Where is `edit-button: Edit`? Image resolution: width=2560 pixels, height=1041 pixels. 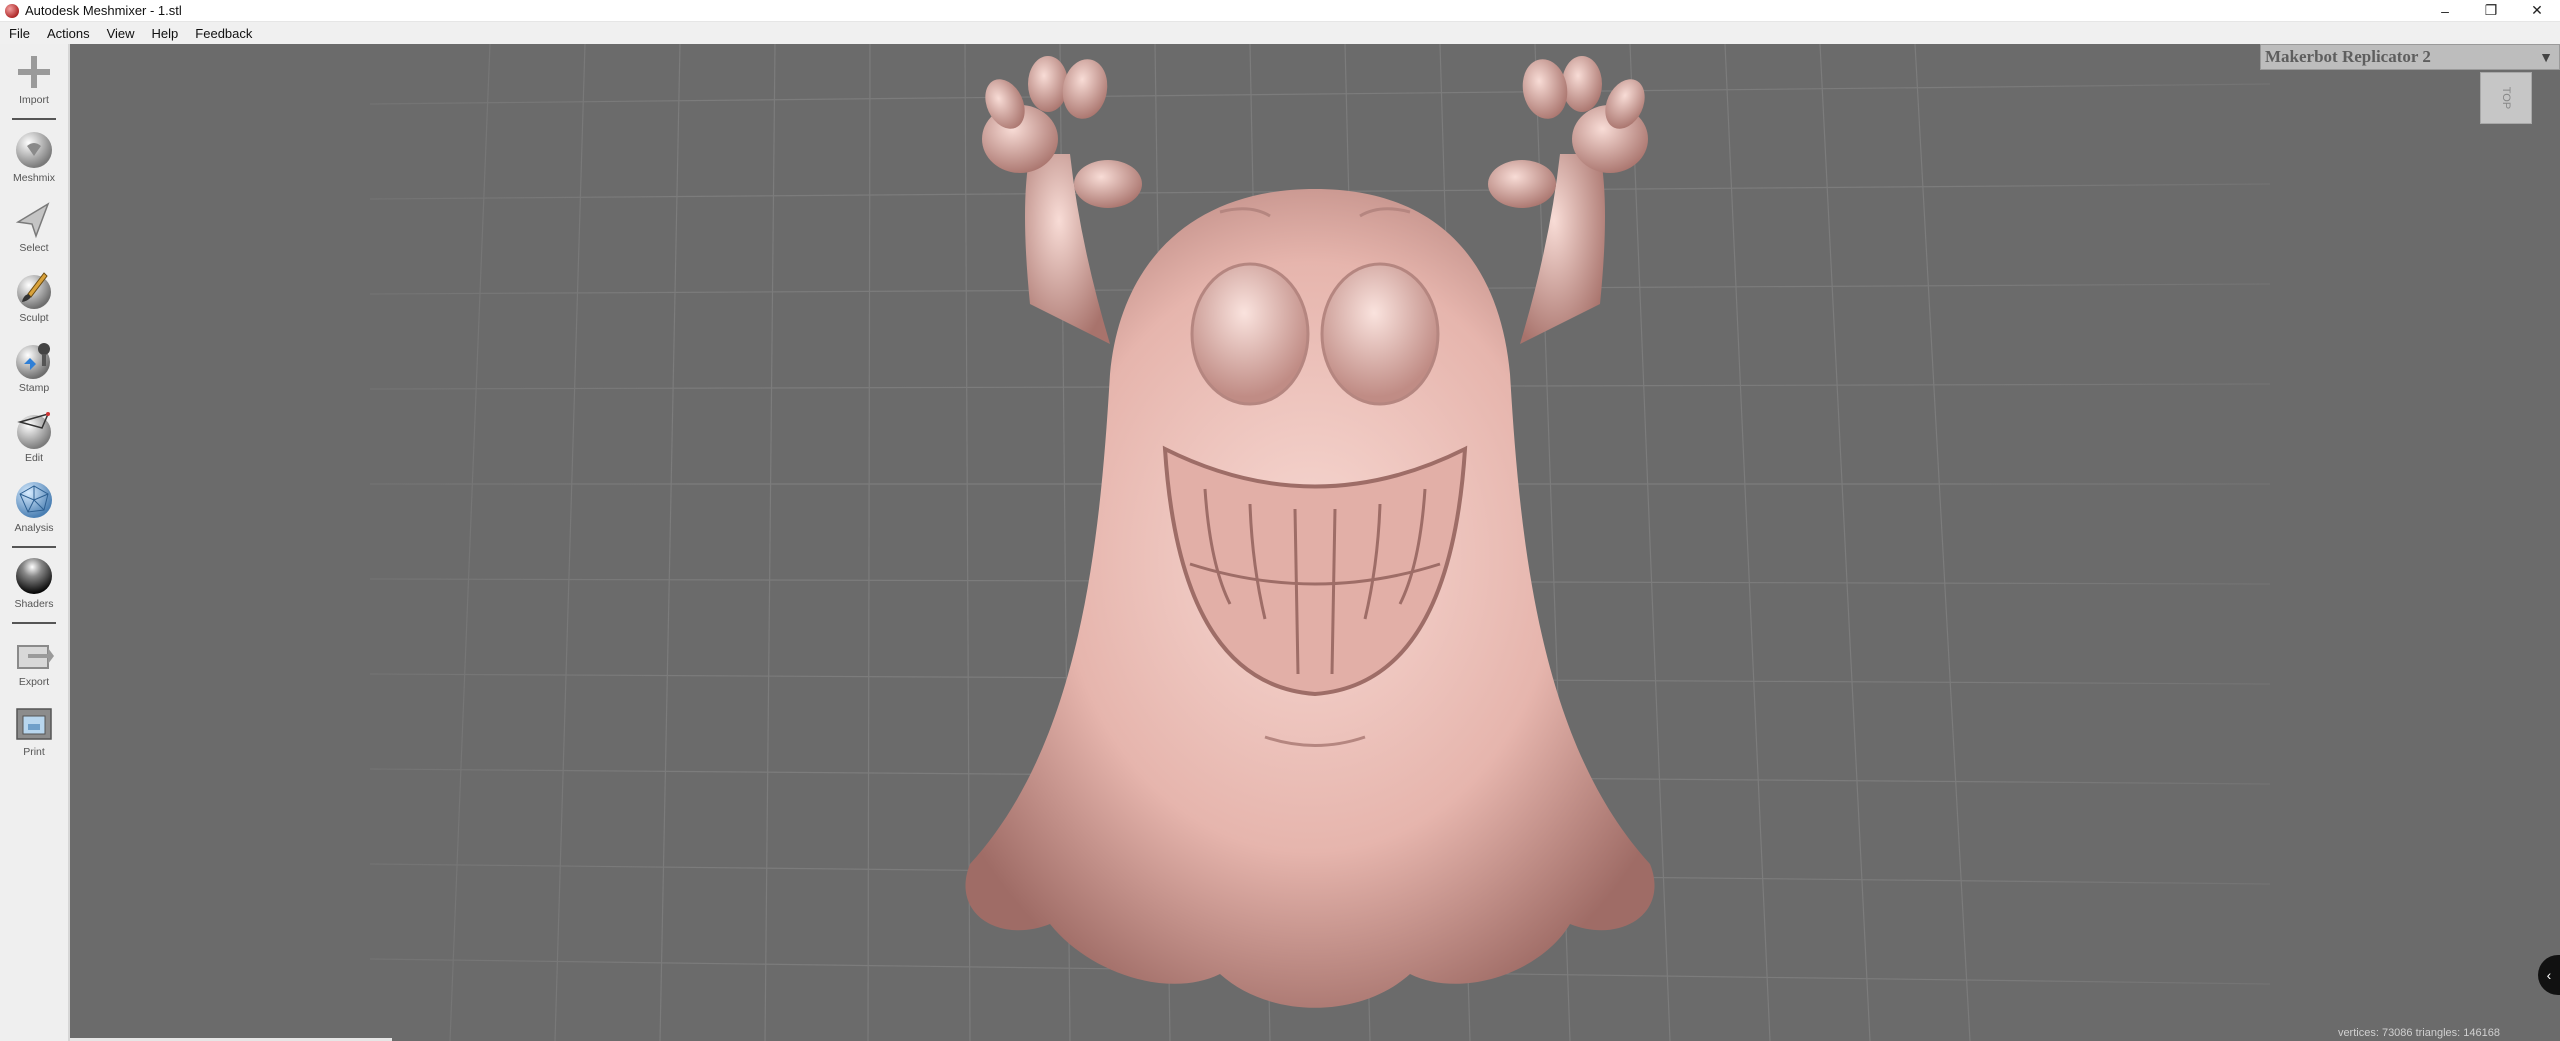 edit-button: Edit is located at coordinates (34, 437).